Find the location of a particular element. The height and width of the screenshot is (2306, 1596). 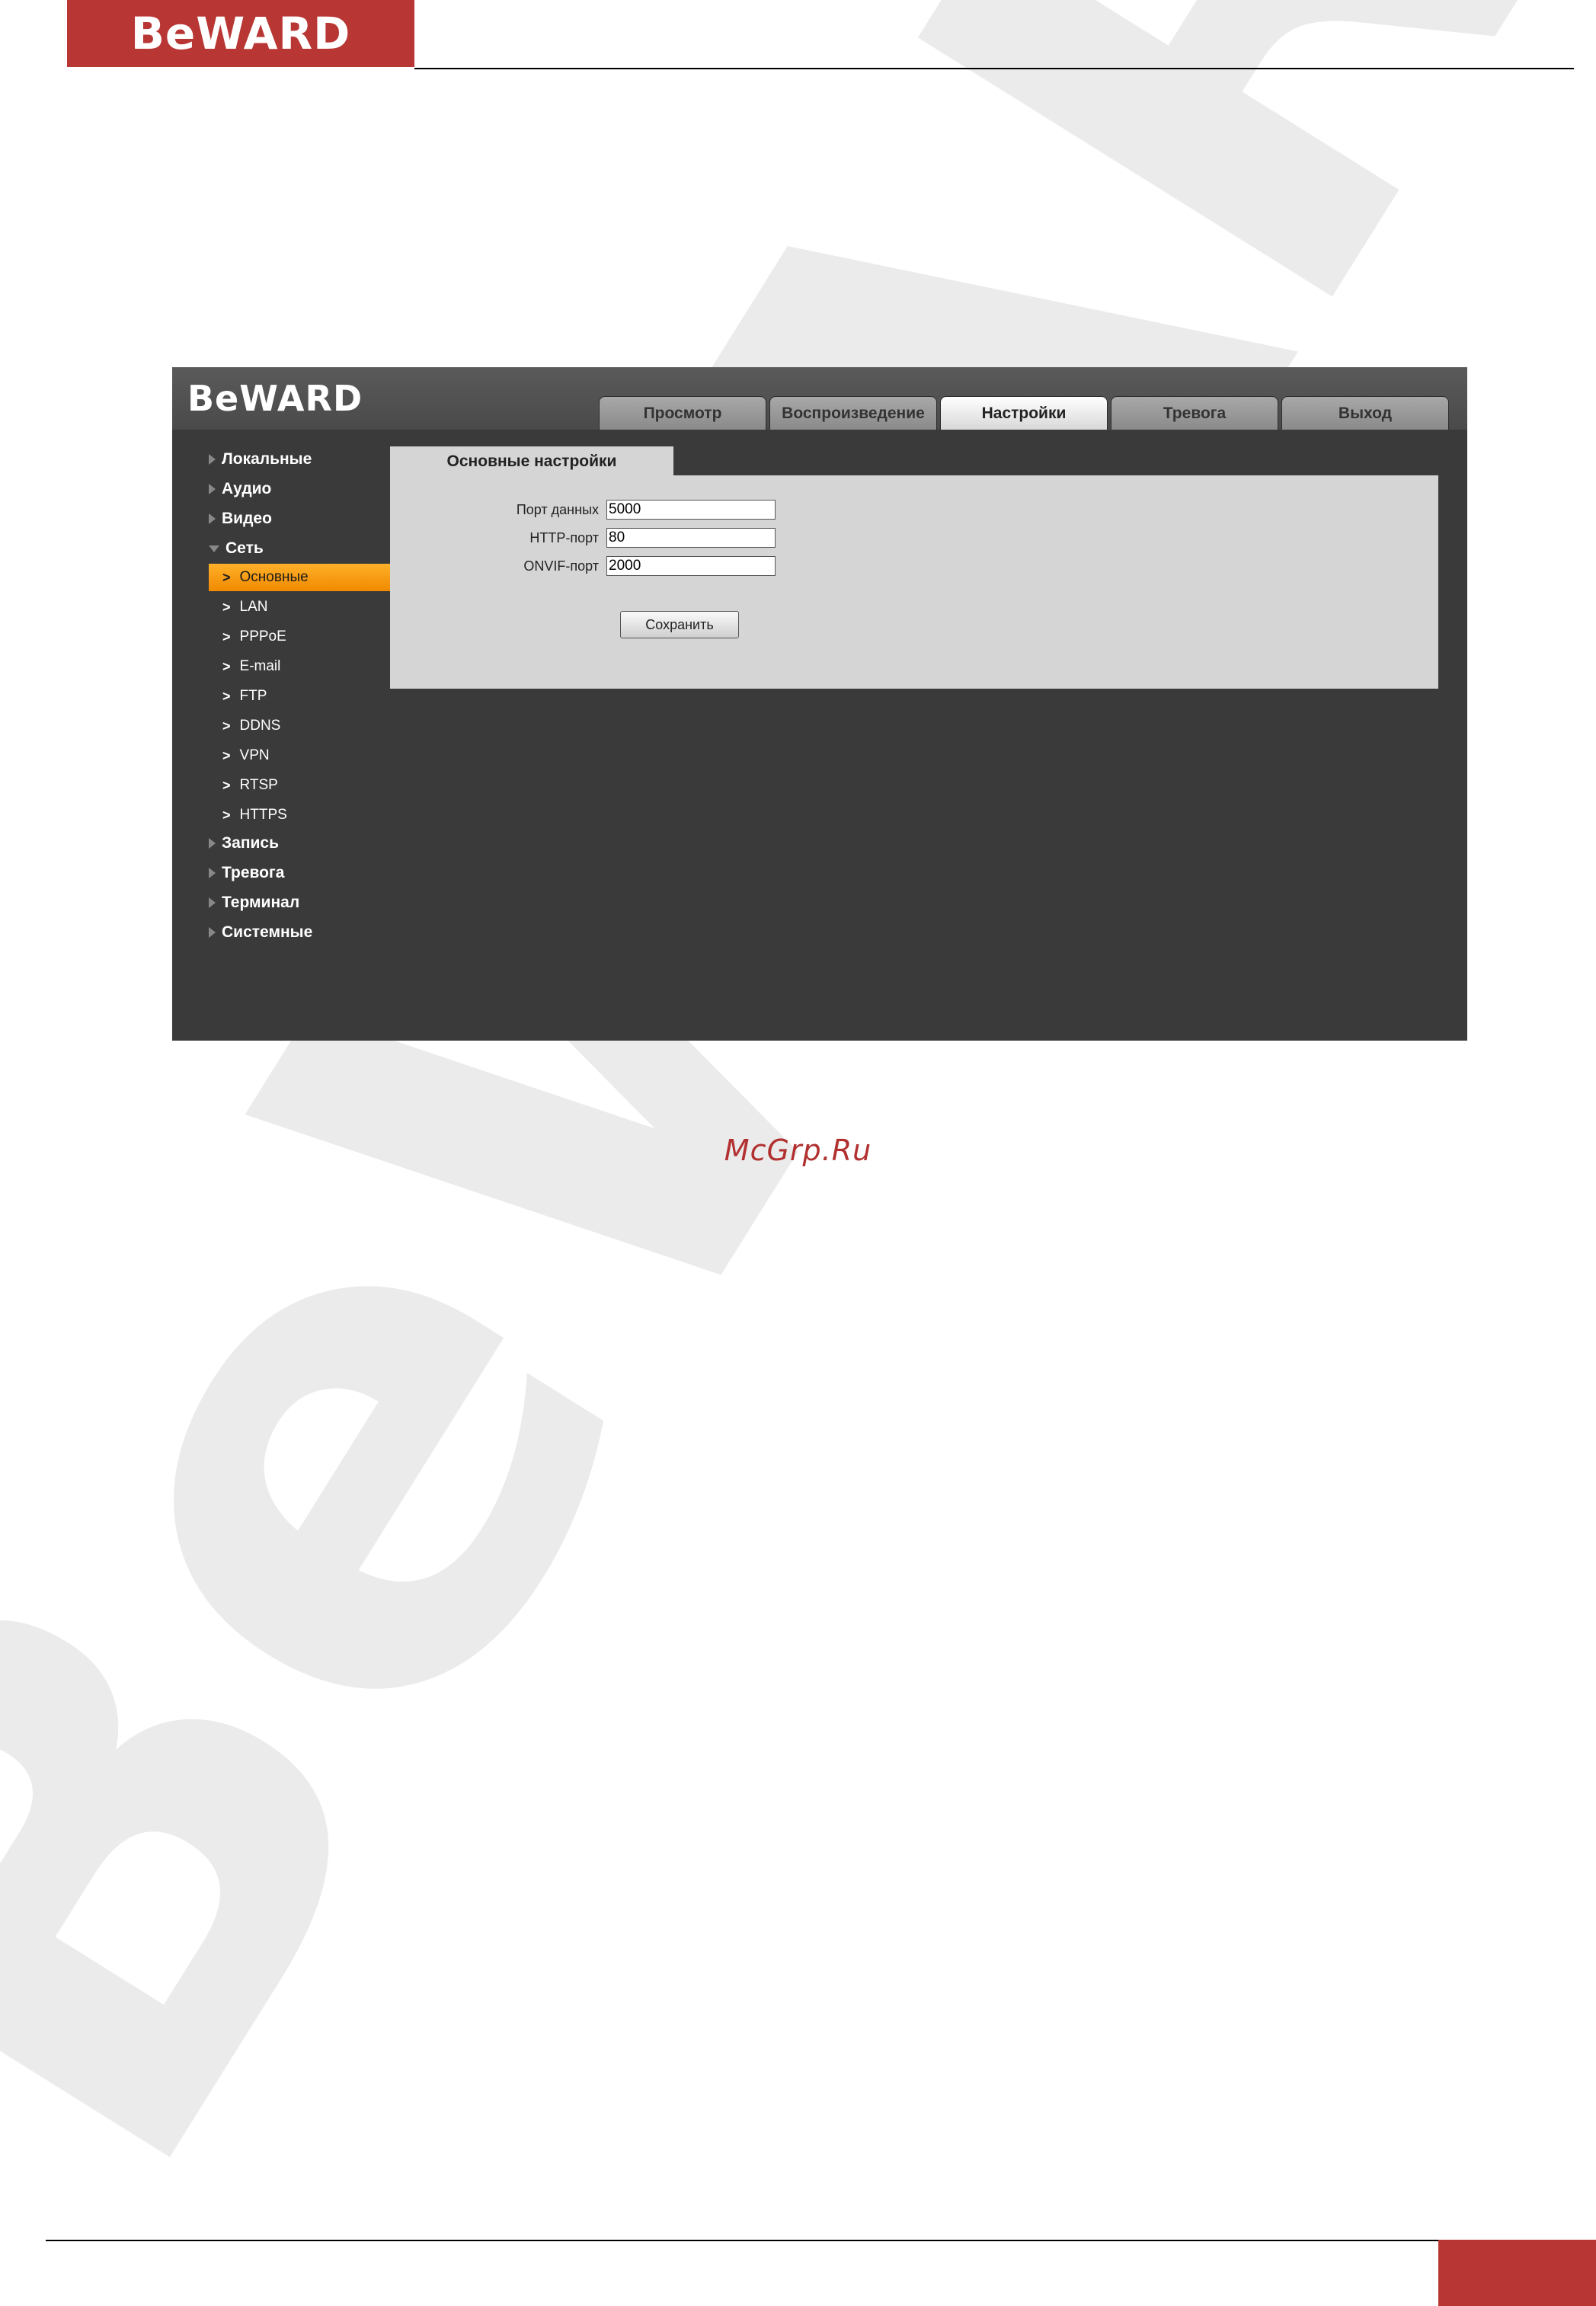

sidebar-item-label: Аудио is located at coordinates (247, 489).